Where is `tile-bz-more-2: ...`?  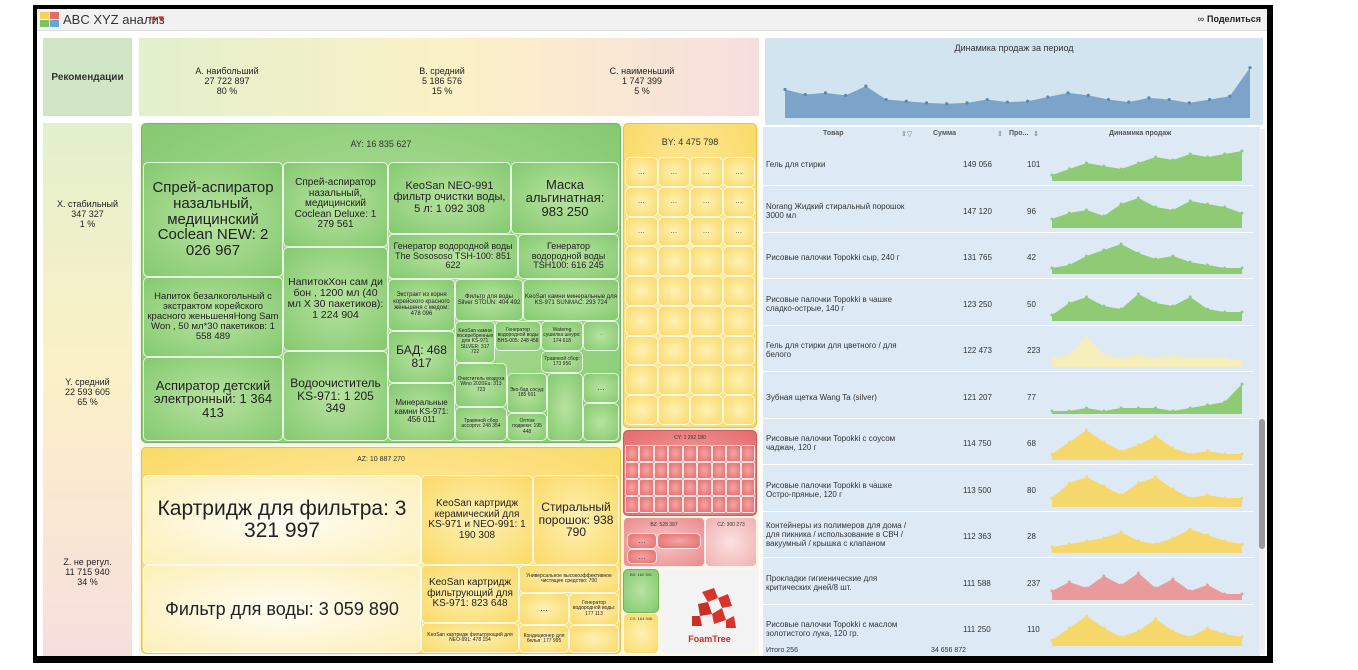
tile-bz-more-2: ... is located at coordinates (642, 556).